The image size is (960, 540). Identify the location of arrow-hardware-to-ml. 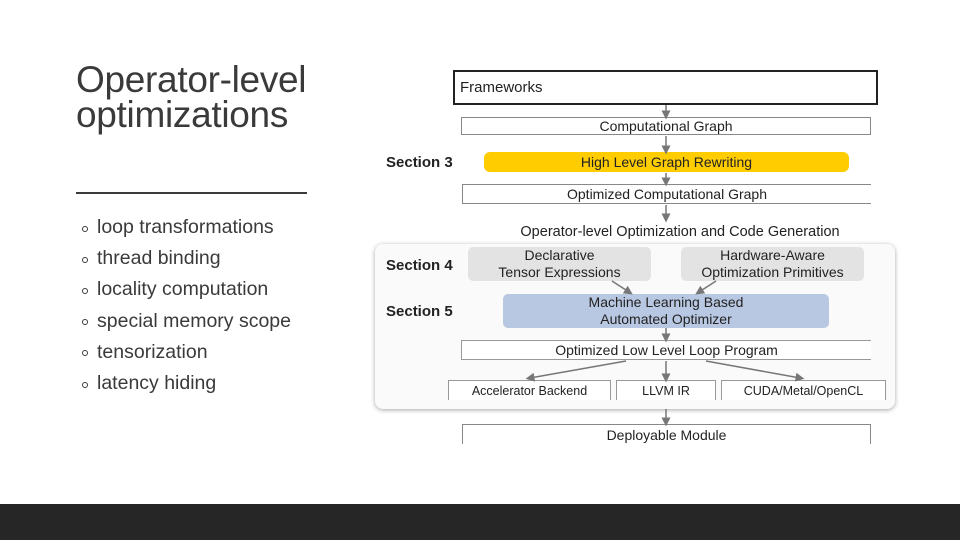
(706, 287).